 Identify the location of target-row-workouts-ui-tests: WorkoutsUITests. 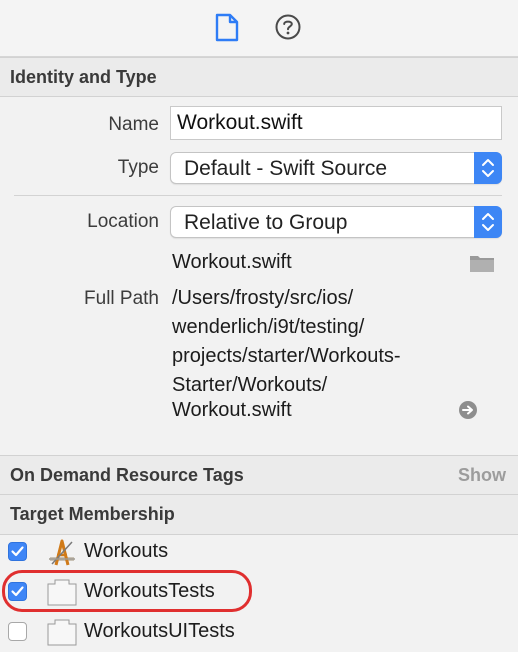
(259, 632).